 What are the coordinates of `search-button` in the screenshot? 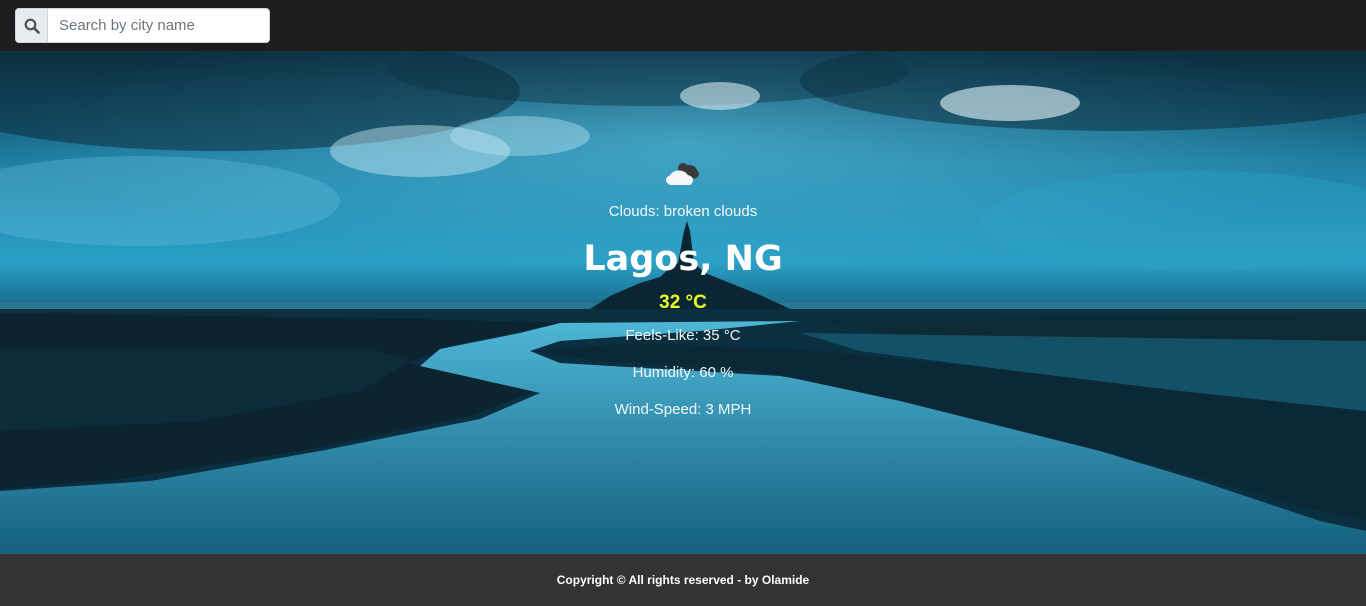 It's located at (32, 25).